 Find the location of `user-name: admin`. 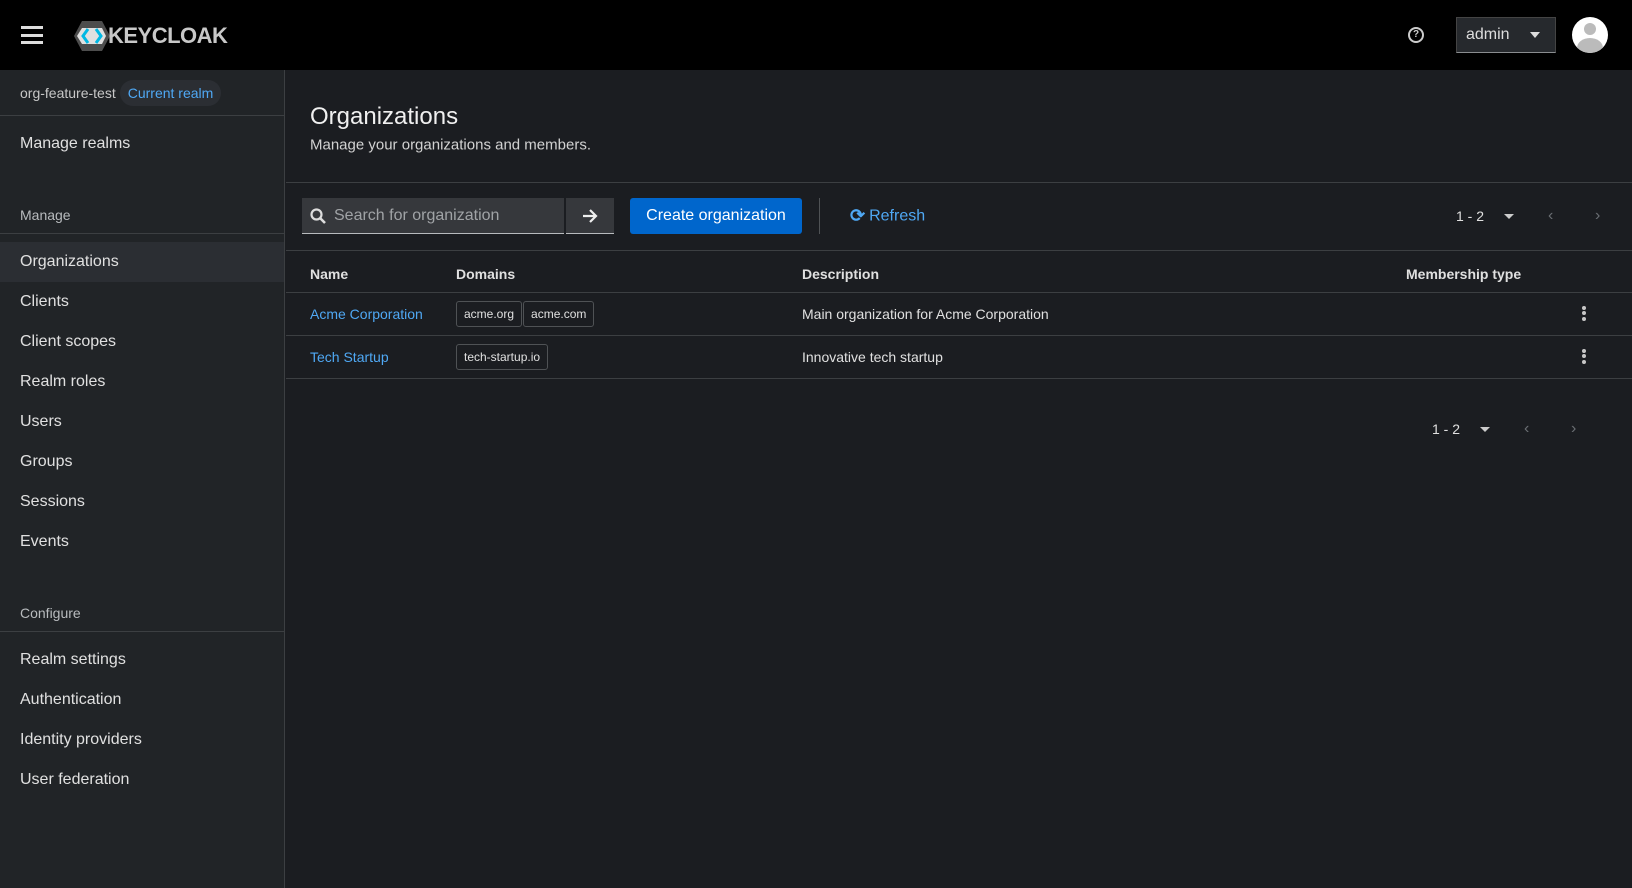

user-name: admin is located at coordinates (1488, 34).